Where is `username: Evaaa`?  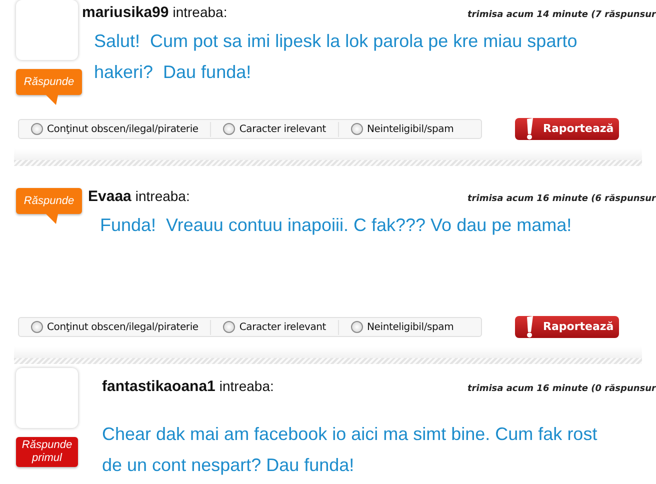
username: Evaaa is located at coordinates (110, 197).